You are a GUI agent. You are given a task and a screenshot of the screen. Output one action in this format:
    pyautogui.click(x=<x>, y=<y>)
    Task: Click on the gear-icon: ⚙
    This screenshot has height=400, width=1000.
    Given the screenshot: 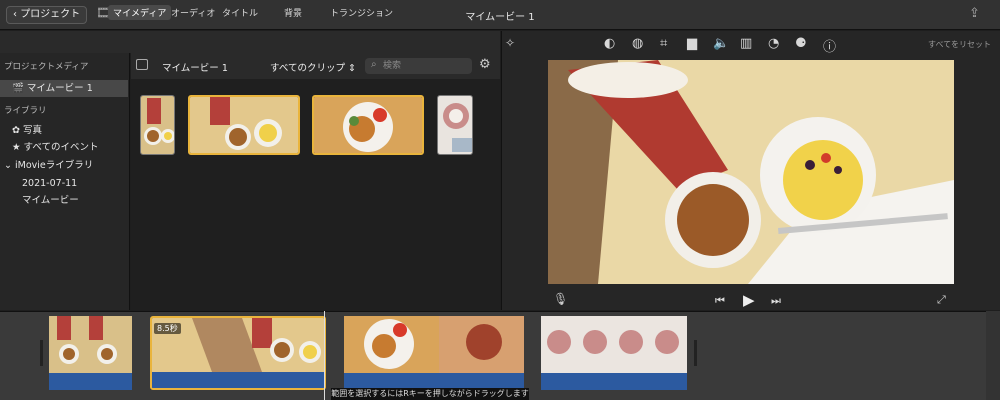 What is the action you would take?
    pyautogui.click(x=485, y=64)
    